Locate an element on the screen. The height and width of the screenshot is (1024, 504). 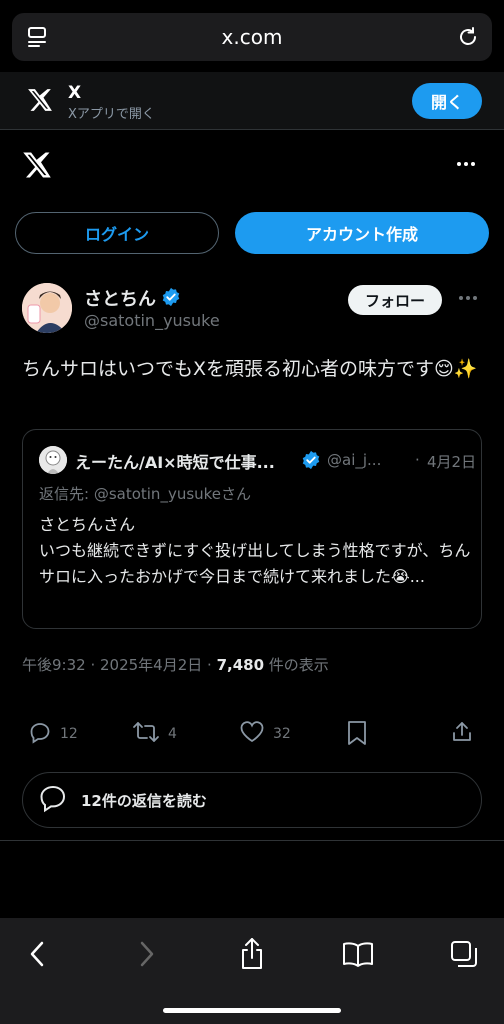
quote-author-avatar is located at coordinates (53, 460).